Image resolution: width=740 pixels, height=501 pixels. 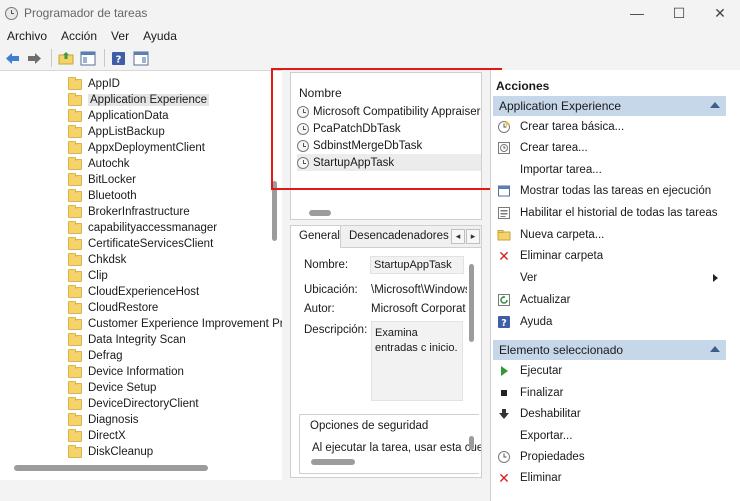 What do you see at coordinates (530, 393) in the screenshot?
I see `action-end: Finalizar` at bounding box center [530, 393].